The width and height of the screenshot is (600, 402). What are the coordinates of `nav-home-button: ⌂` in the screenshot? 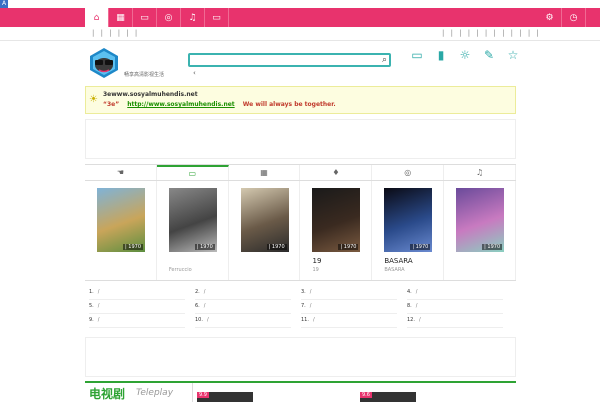 It's located at (97, 17).